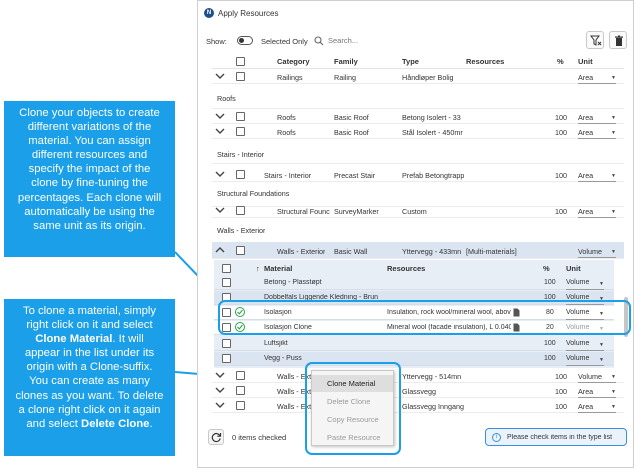 This screenshot has height=472, width=635. I want to click on chevron-up-icon, so click(220, 250).